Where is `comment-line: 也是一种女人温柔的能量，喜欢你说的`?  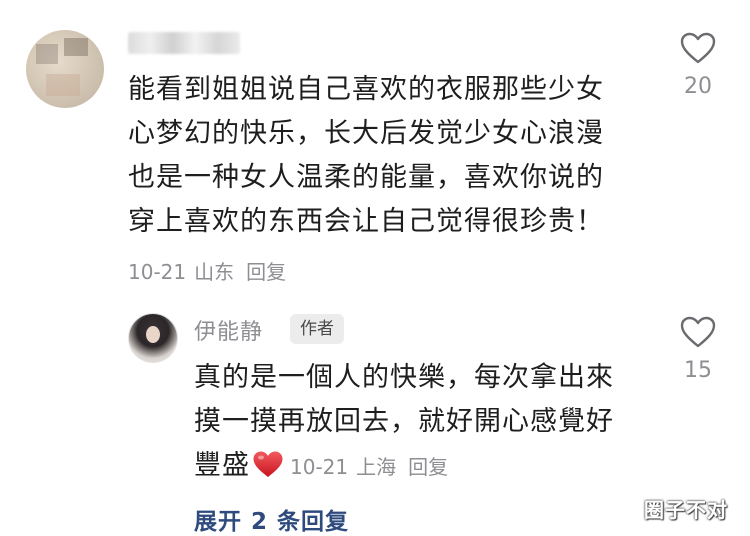 comment-line: 也是一种女人温柔的能量，喜欢你说的 is located at coordinates (366, 177).